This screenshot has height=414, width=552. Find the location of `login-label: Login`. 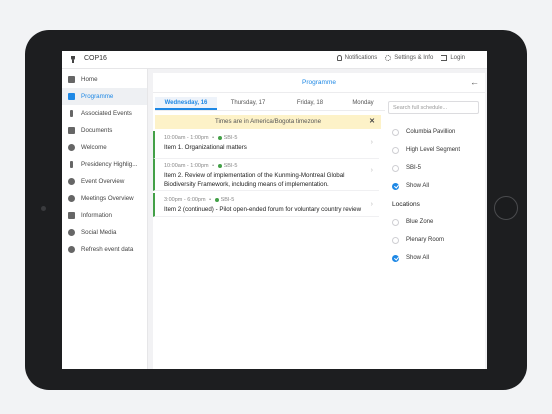

login-label: Login is located at coordinates (457, 58).